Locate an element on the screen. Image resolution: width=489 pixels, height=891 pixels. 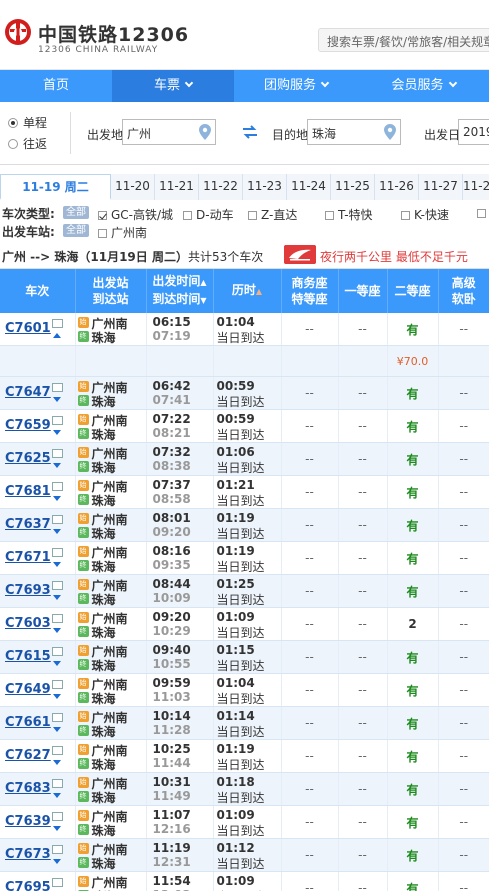
date-tab: 11-22 is located at coordinates (221, 187).